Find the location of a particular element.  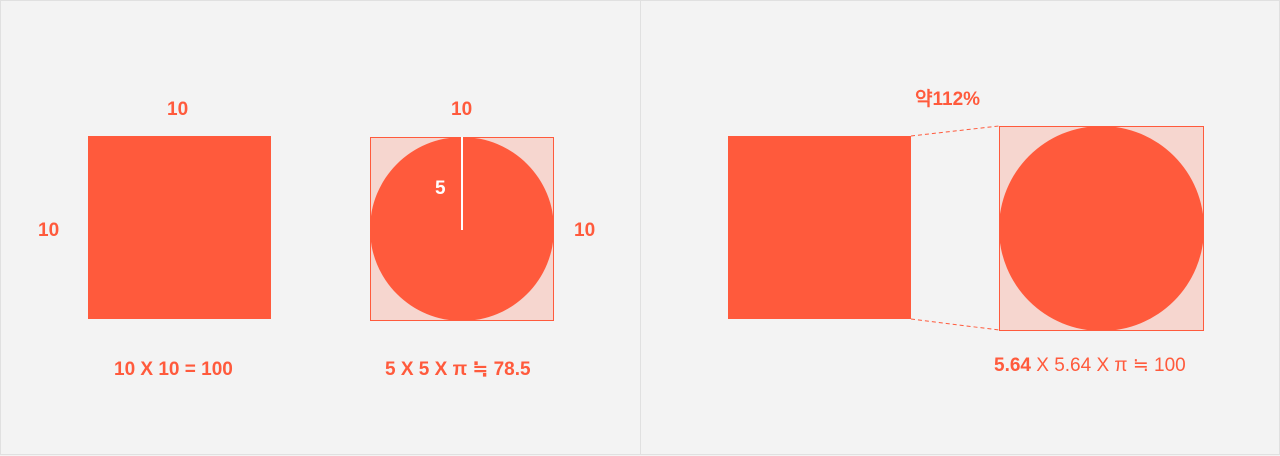

comparison-square is located at coordinates (819, 227).